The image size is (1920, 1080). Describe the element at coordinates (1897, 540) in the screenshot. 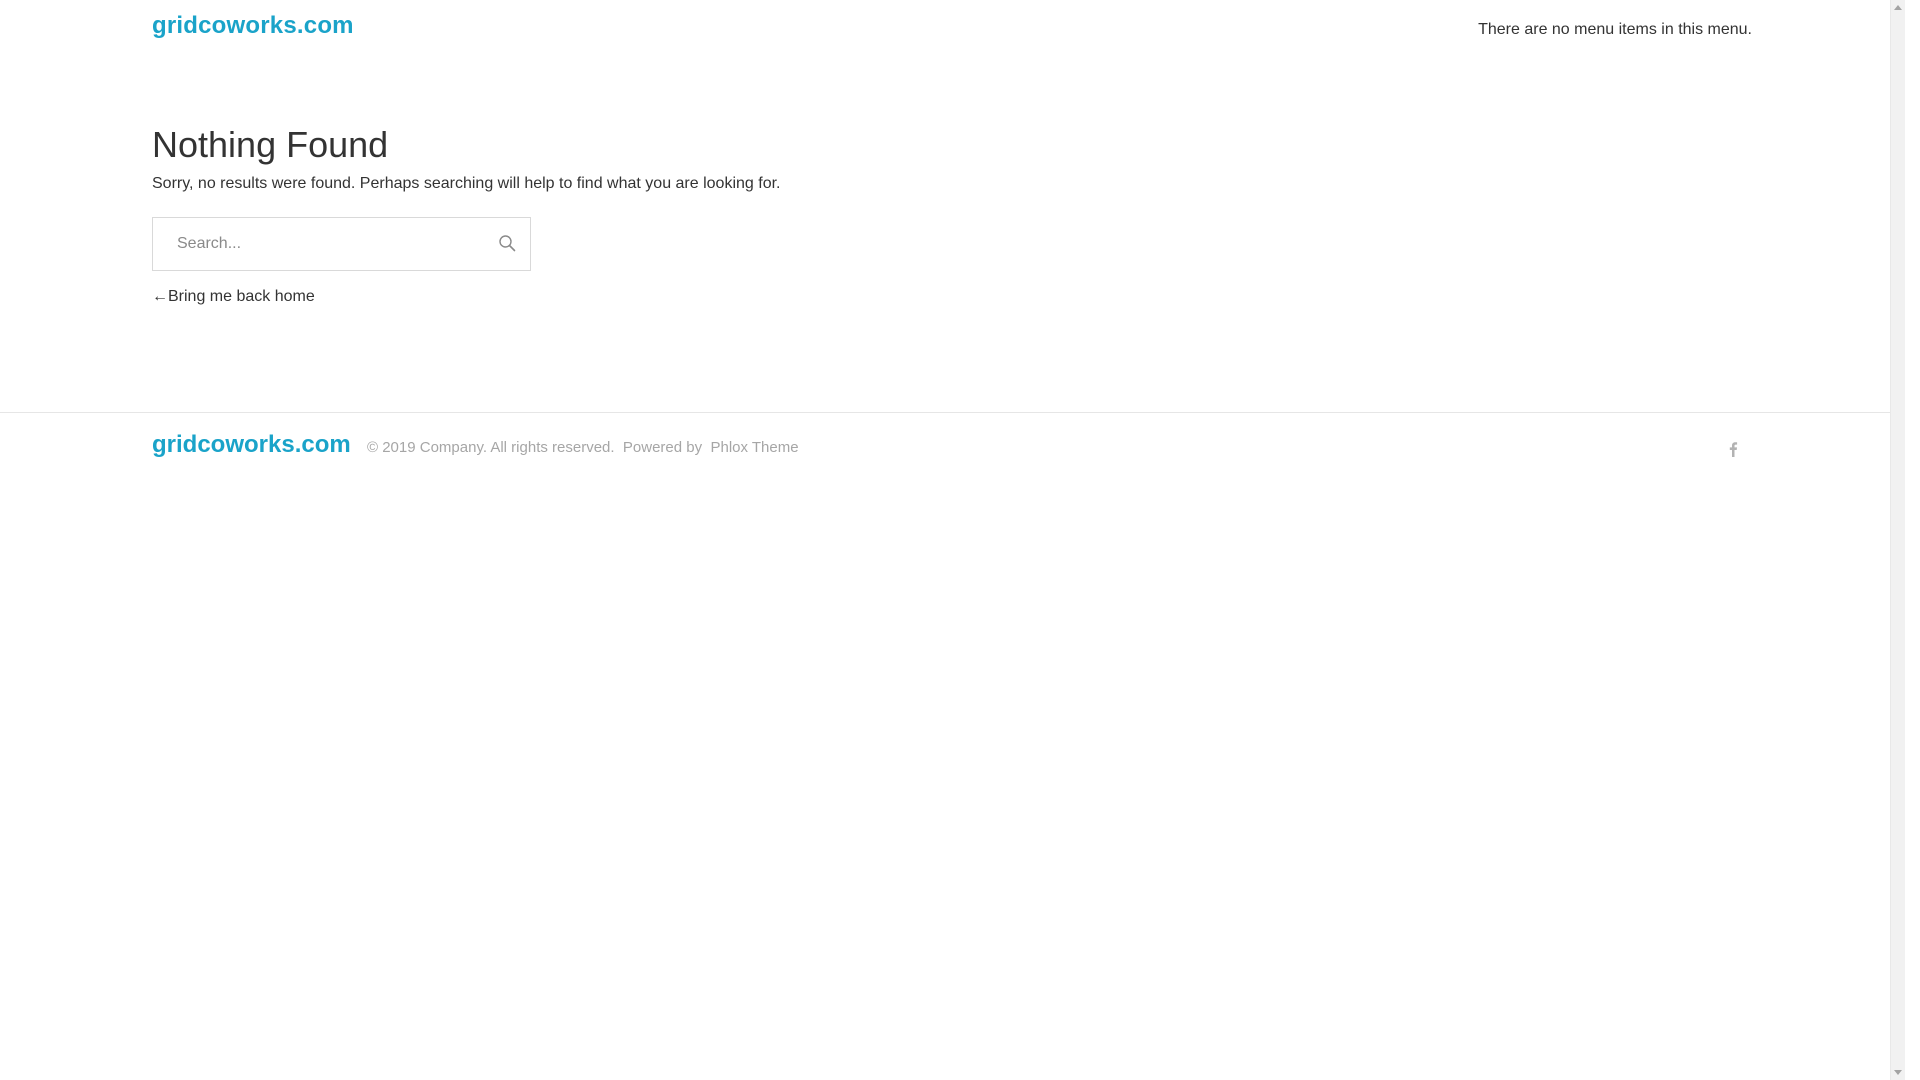

I see `page-scrollbar` at that location.